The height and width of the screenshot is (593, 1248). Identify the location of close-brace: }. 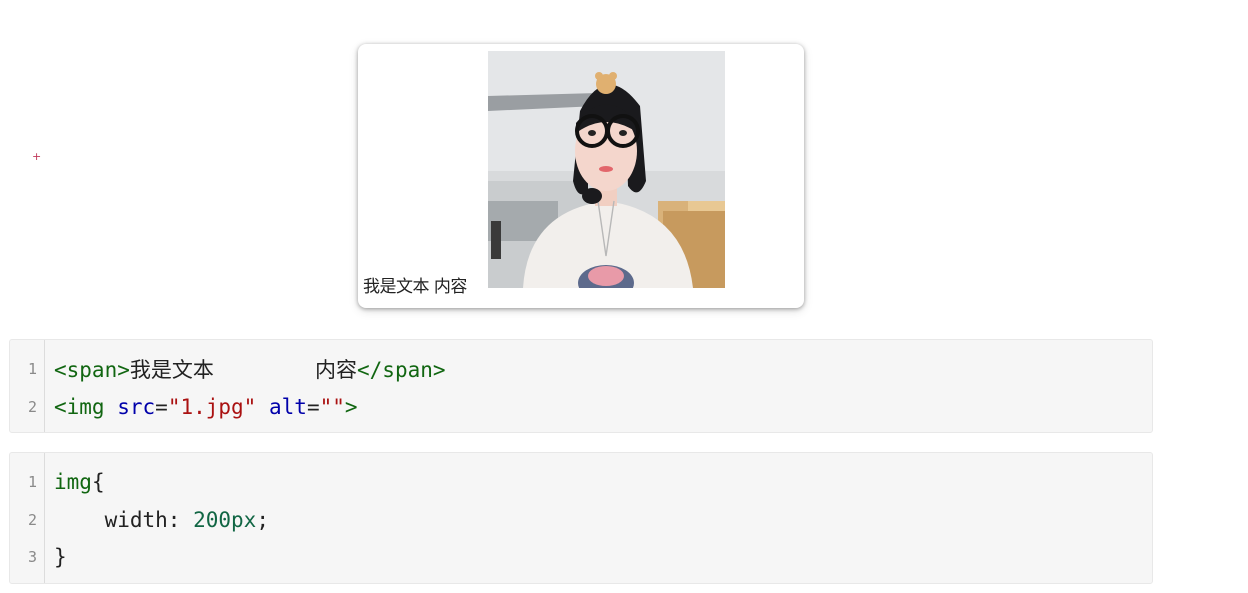
(60, 557).